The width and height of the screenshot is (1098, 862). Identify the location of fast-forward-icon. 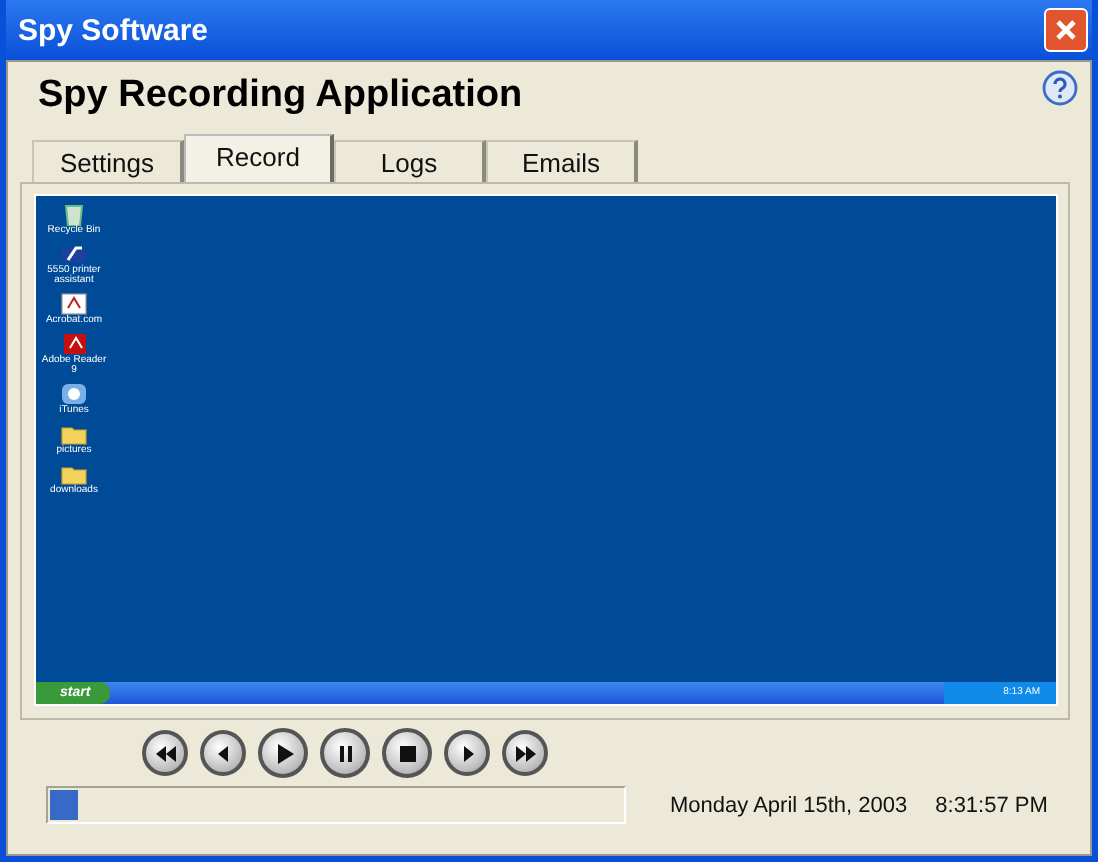
(525, 753).